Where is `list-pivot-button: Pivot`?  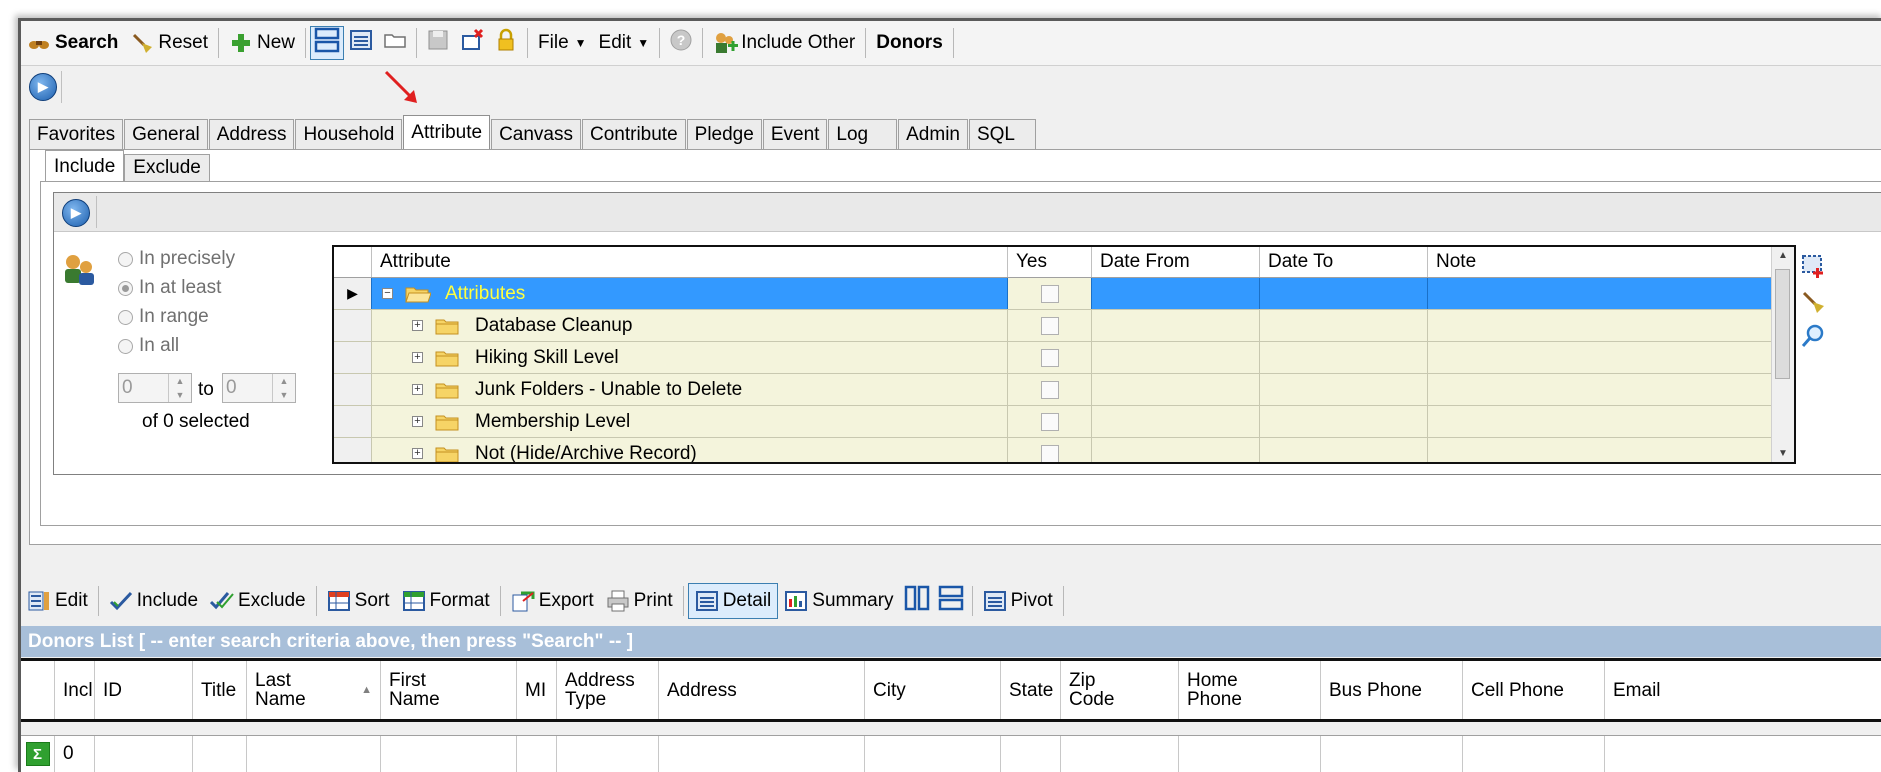 list-pivot-button: Pivot is located at coordinates (1018, 601).